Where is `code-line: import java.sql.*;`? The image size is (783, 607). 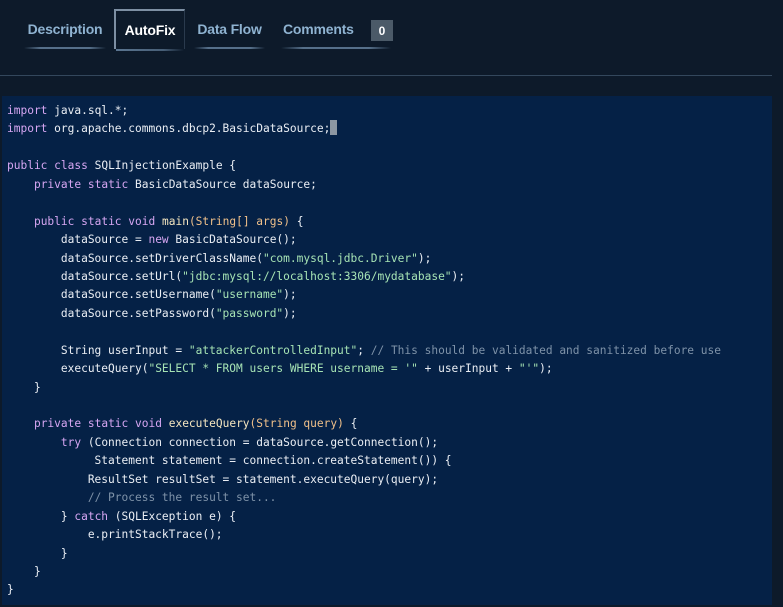
code-line: import java.sql.*; is located at coordinates (364, 111).